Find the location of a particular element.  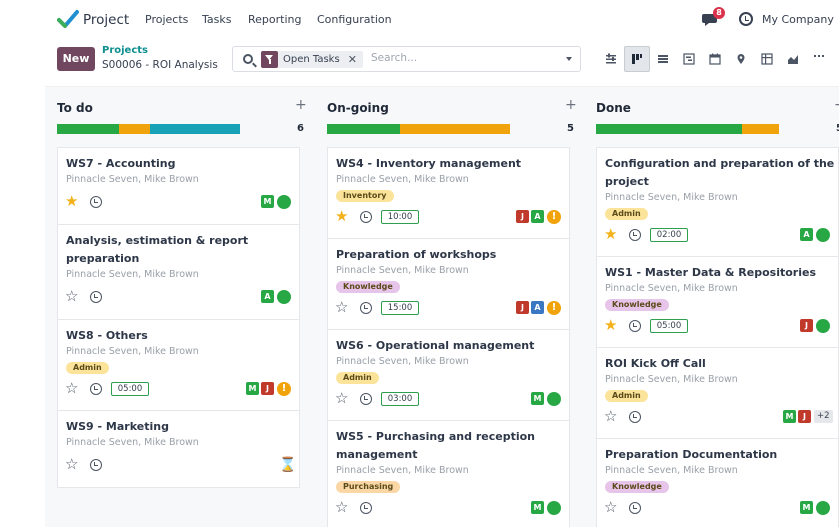

task-title: WS9 - Marketing is located at coordinates (117, 427).